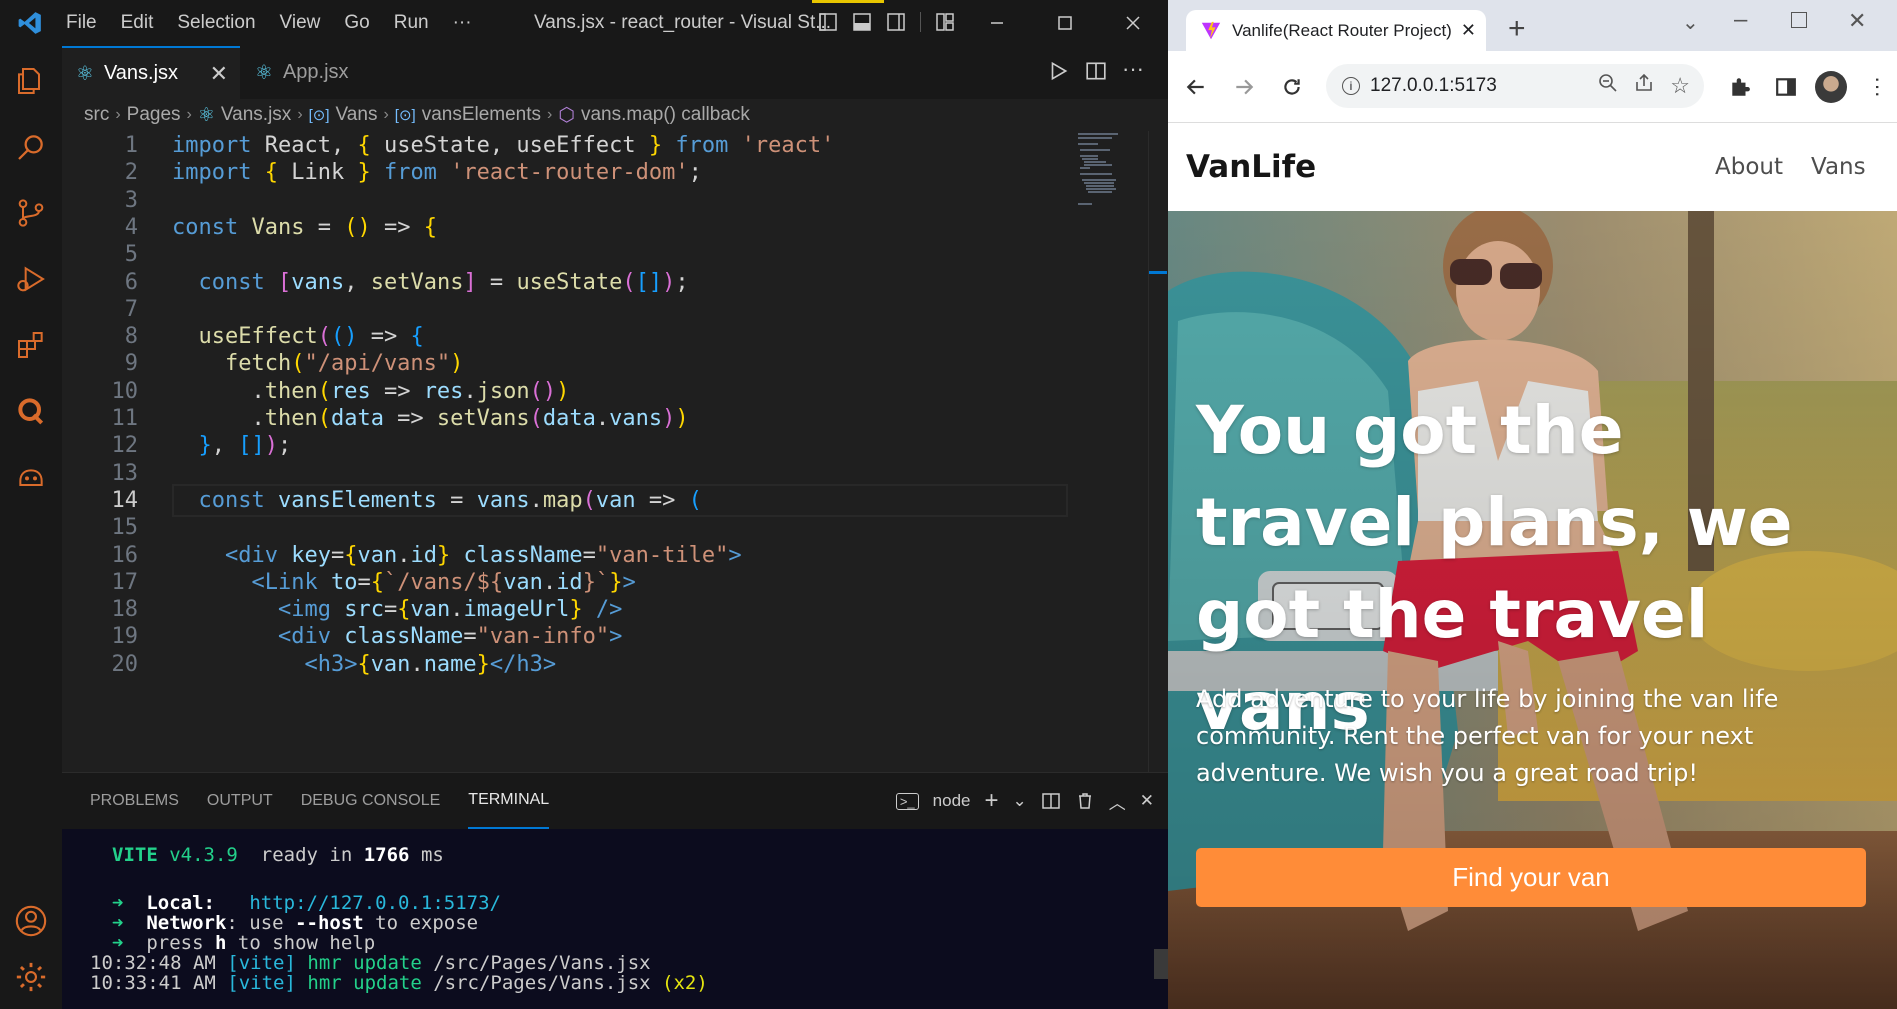 This screenshot has width=1897, height=1009. What do you see at coordinates (240, 801) in the screenshot?
I see `tab-output: OUTPUT` at bounding box center [240, 801].